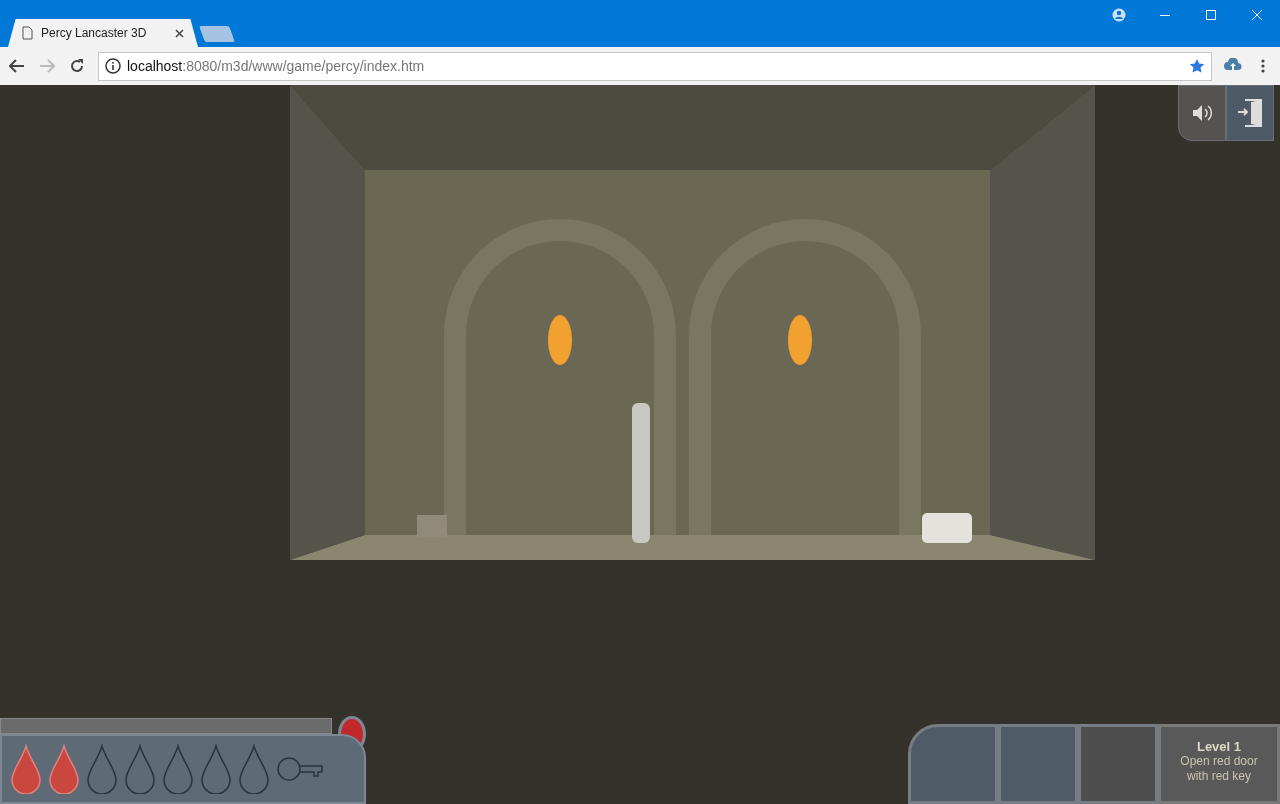 This screenshot has width=1280, height=804. I want to click on level-title: Level 1, so click(1219, 746).